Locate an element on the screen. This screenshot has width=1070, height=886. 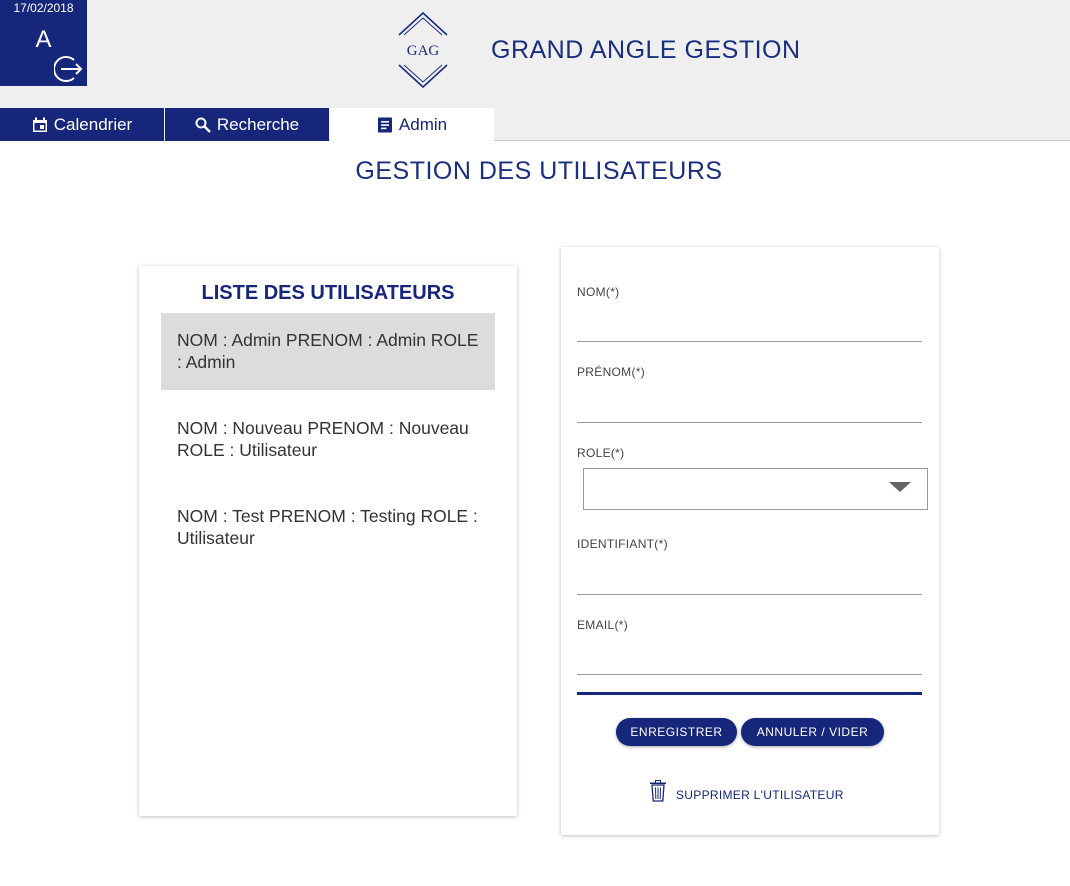
user-list-item: NOM : Admin PRENOM : Admin ROLE : Admin is located at coordinates (328, 351).